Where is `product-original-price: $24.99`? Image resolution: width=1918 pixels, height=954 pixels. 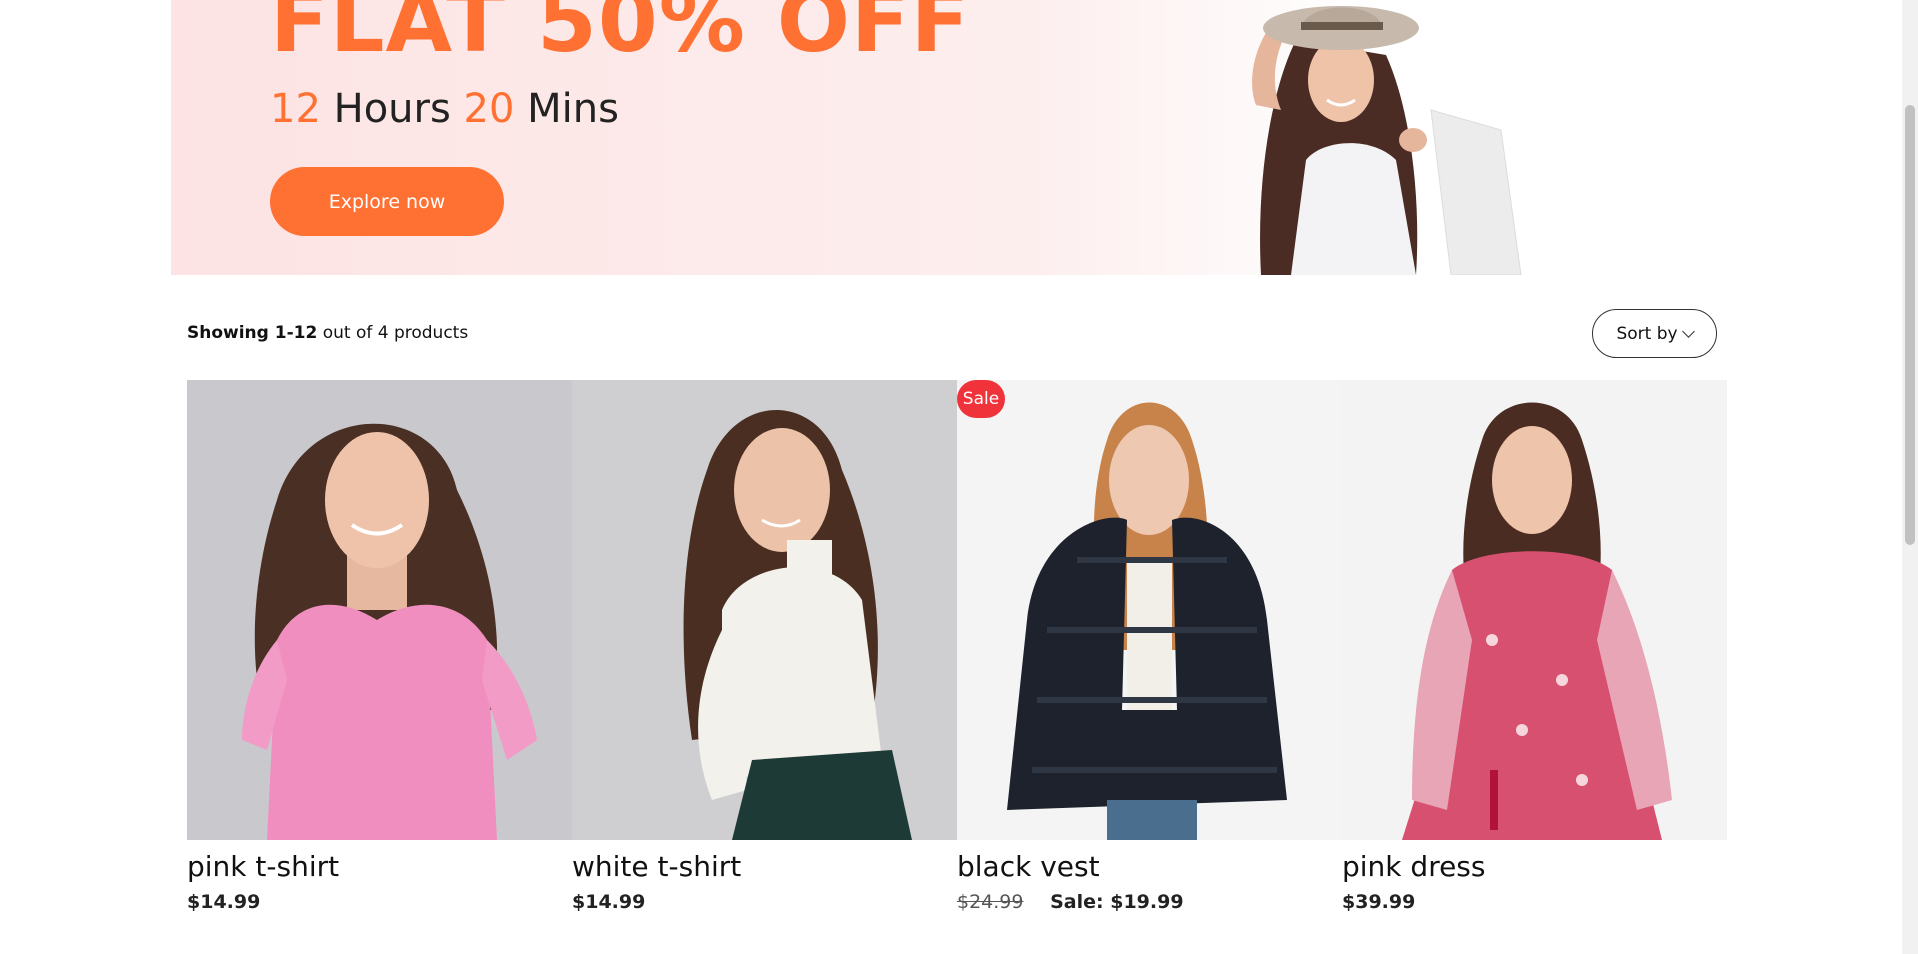
product-original-price: $24.99 is located at coordinates (990, 902).